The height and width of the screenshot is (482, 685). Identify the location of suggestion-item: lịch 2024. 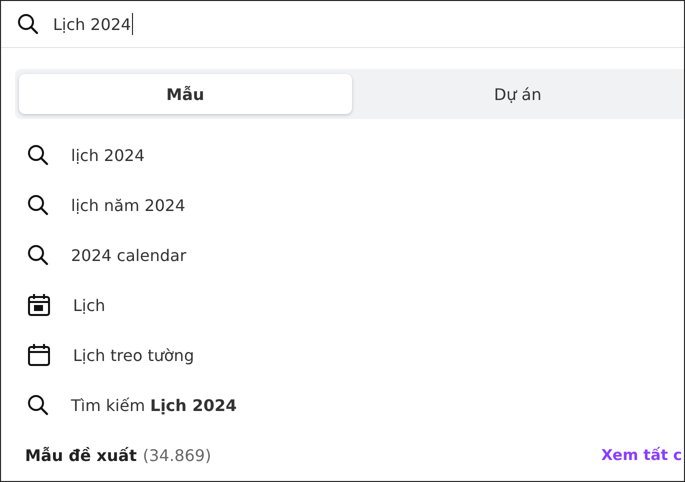
(342, 155).